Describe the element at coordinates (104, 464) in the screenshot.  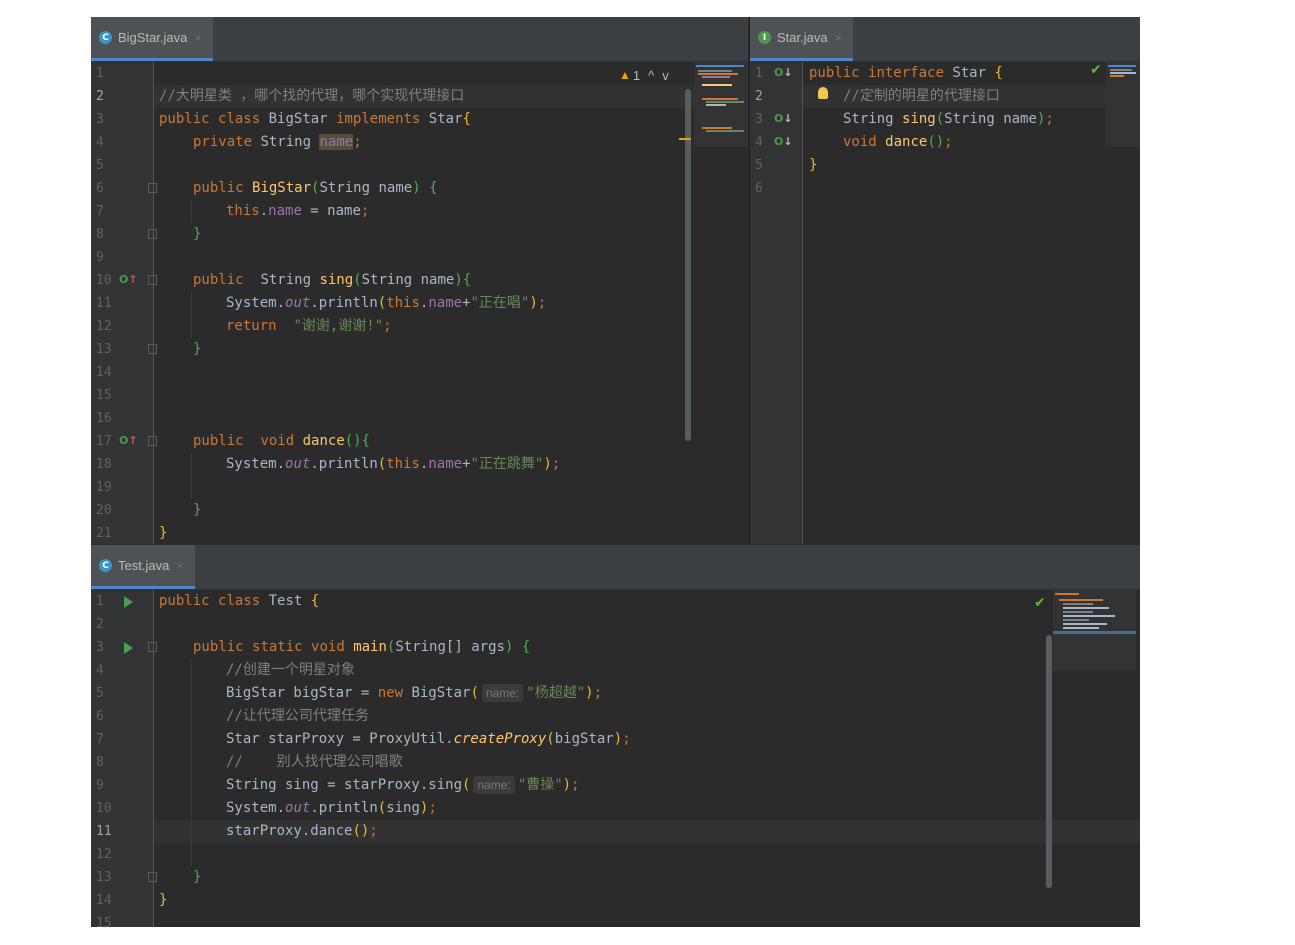
I see `line-number: 18` at that location.